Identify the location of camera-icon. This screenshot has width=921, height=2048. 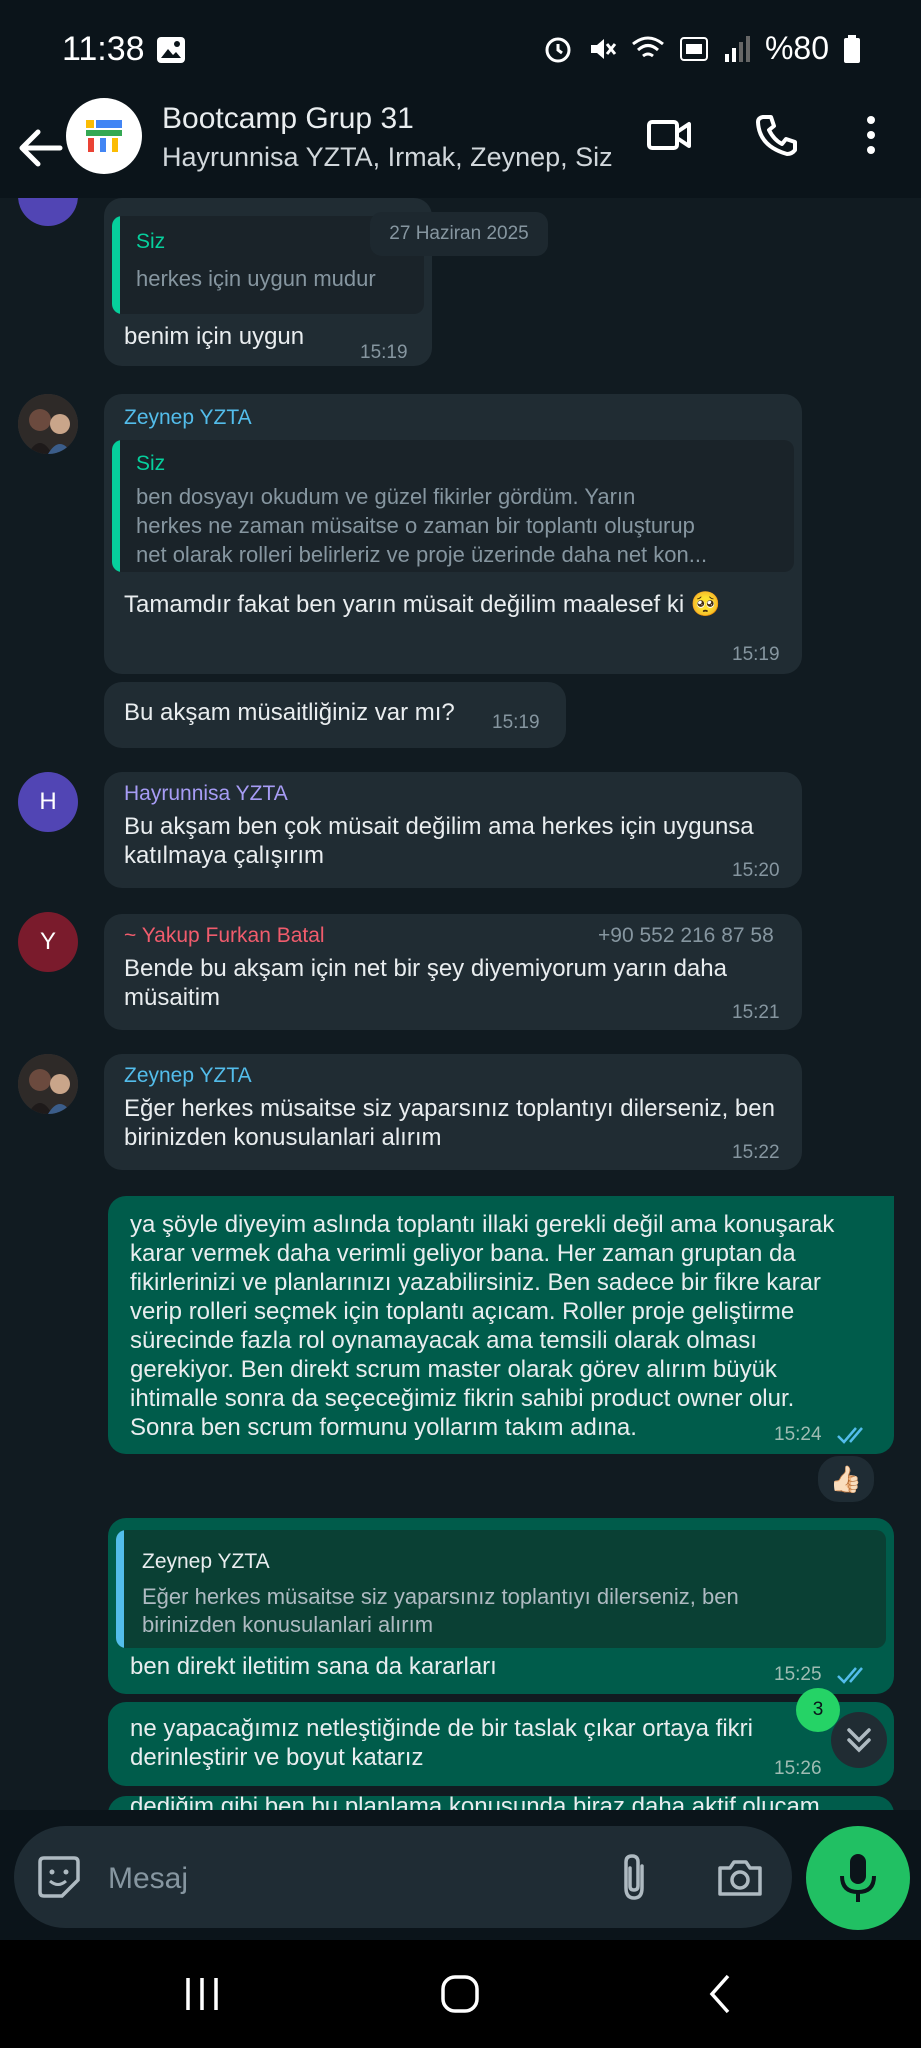
(740, 1877).